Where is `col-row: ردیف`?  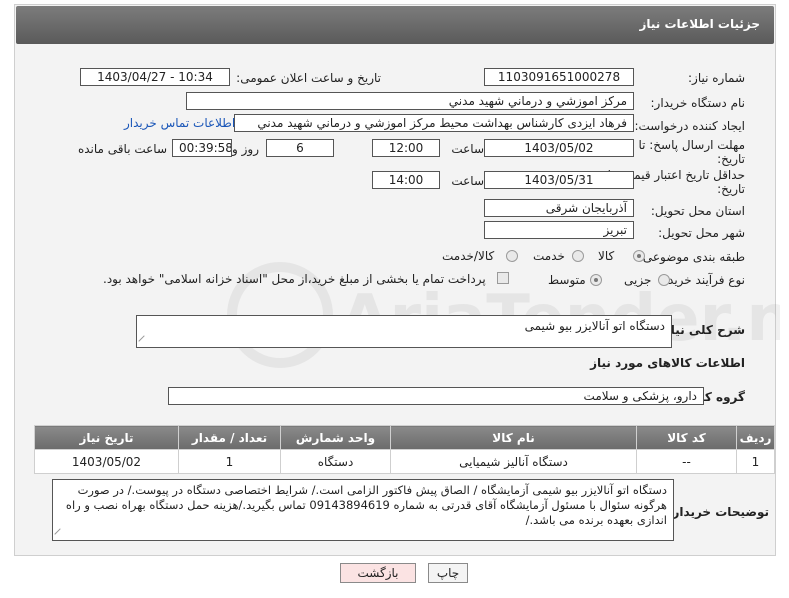 col-row: ردیف is located at coordinates (755, 437).